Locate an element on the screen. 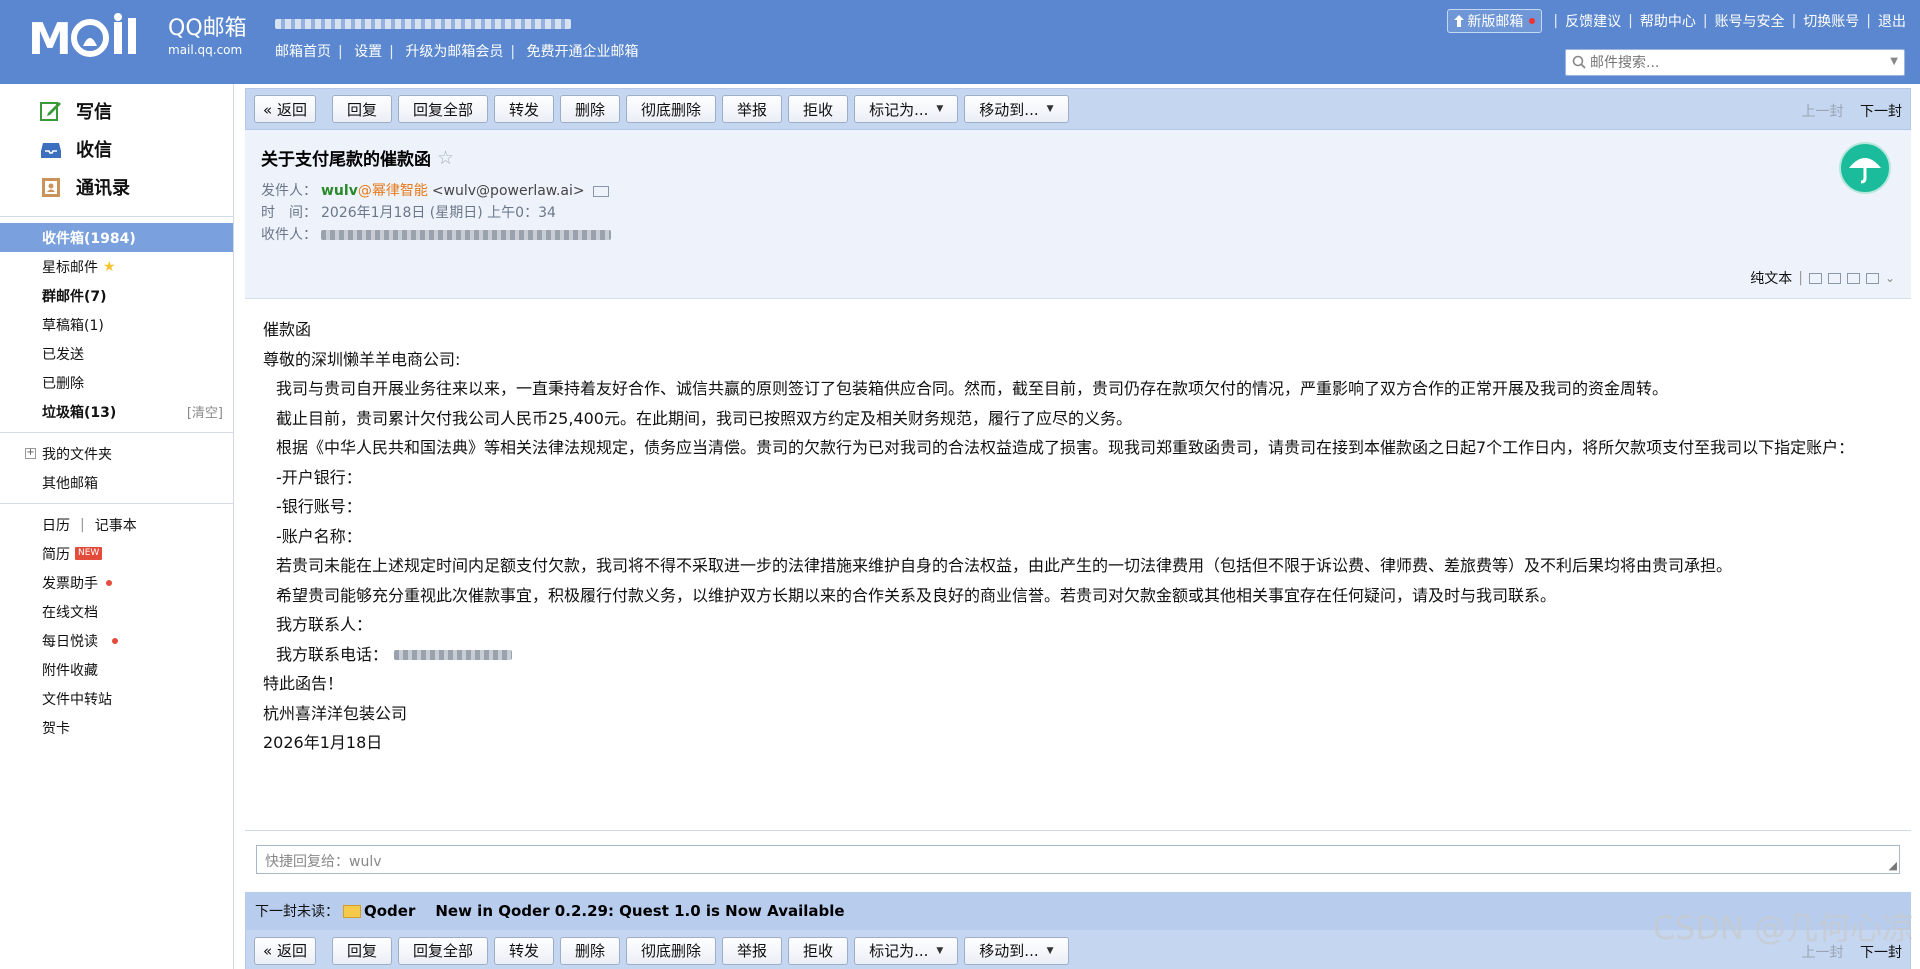  logo-text: QQ邮箱 mail.qq.com is located at coordinates (207, 37).